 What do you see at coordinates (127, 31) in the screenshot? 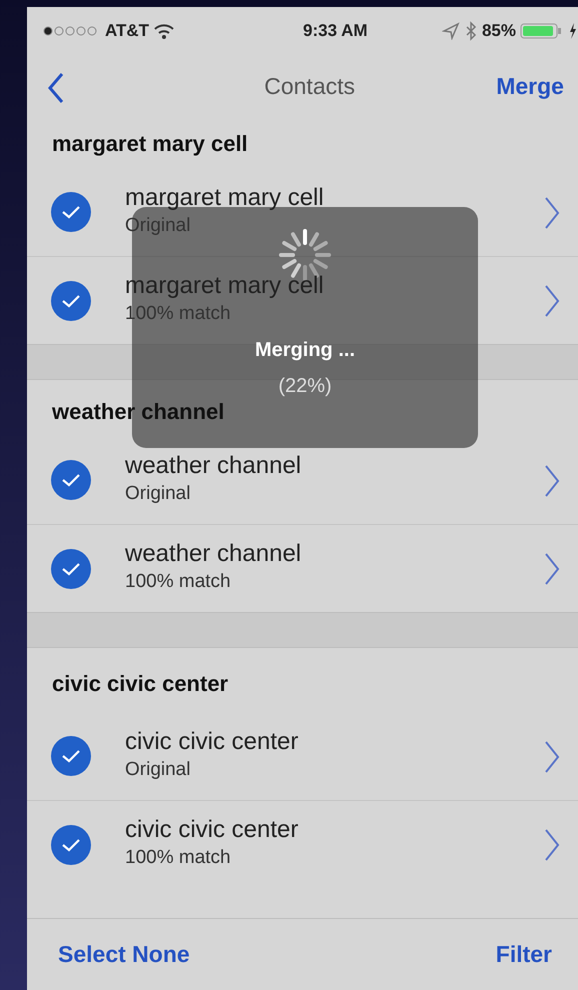
I see `carrier-label: AT&T` at bounding box center [127, 31].